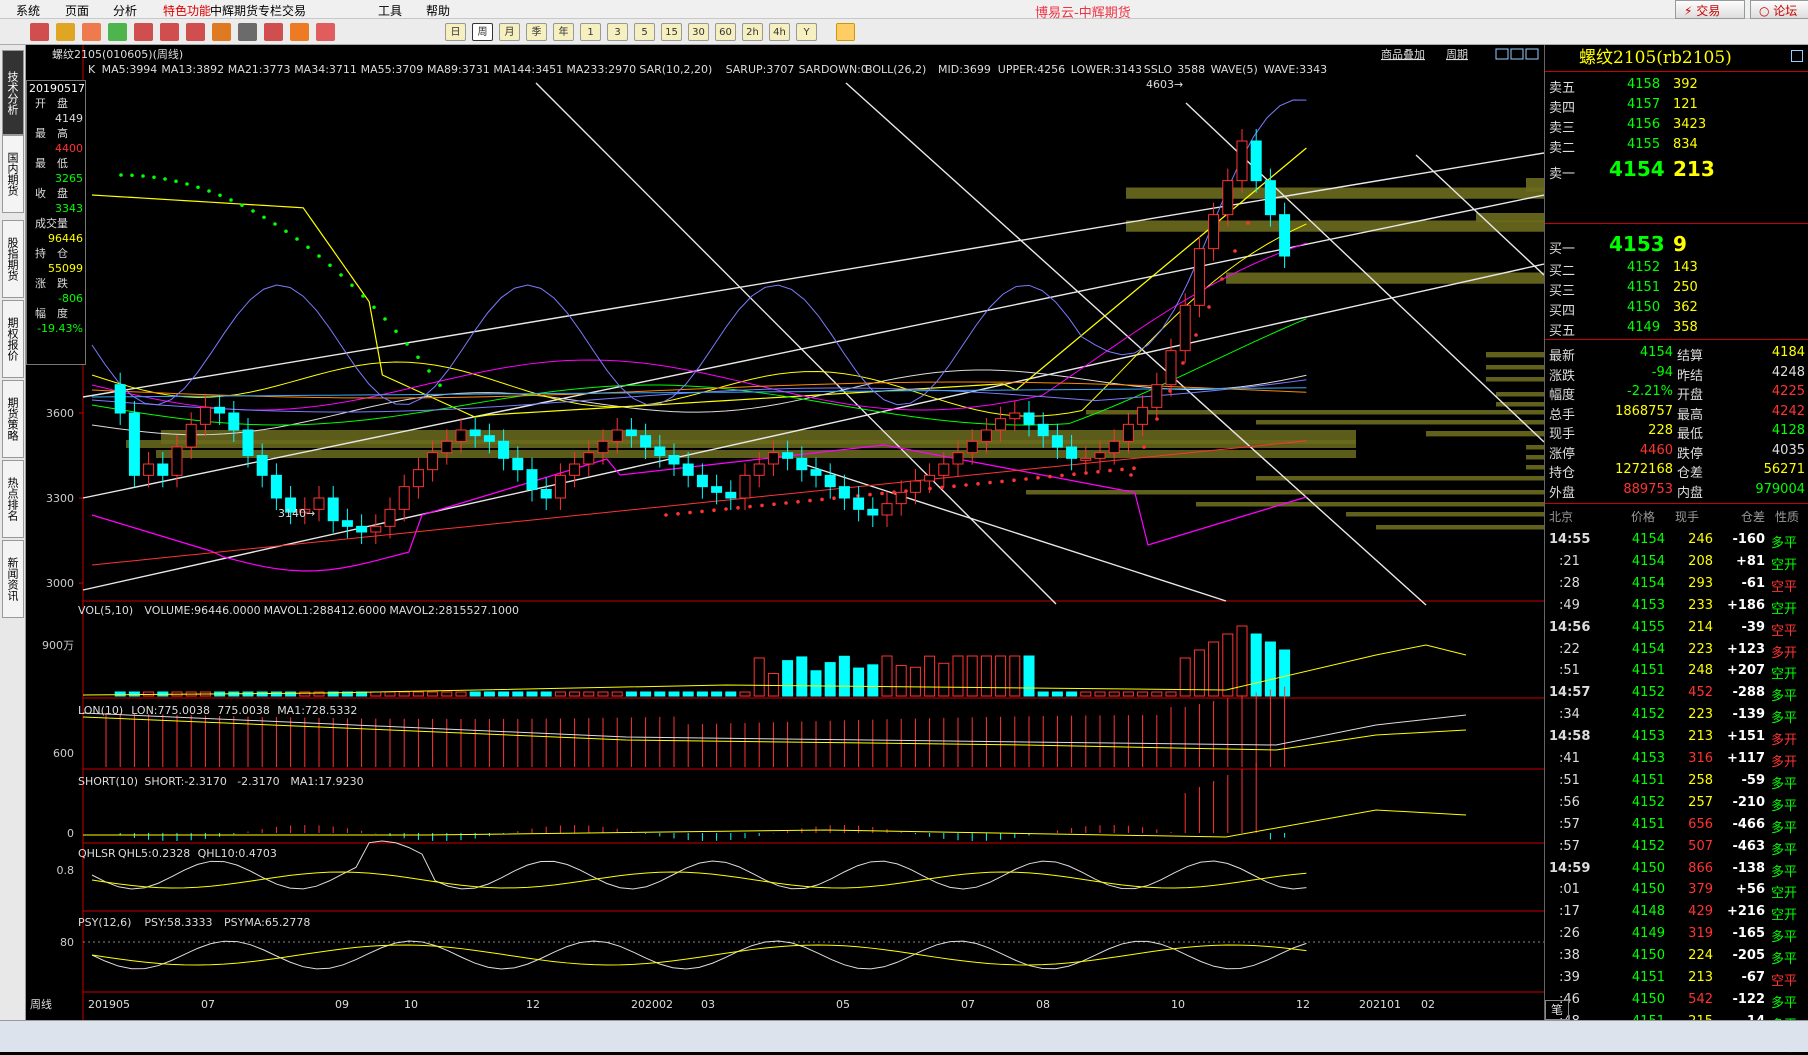  What do you see at coordinates (299, 32) in the screenshot?
I see `fx-icon` at bounding box center [299, 32].